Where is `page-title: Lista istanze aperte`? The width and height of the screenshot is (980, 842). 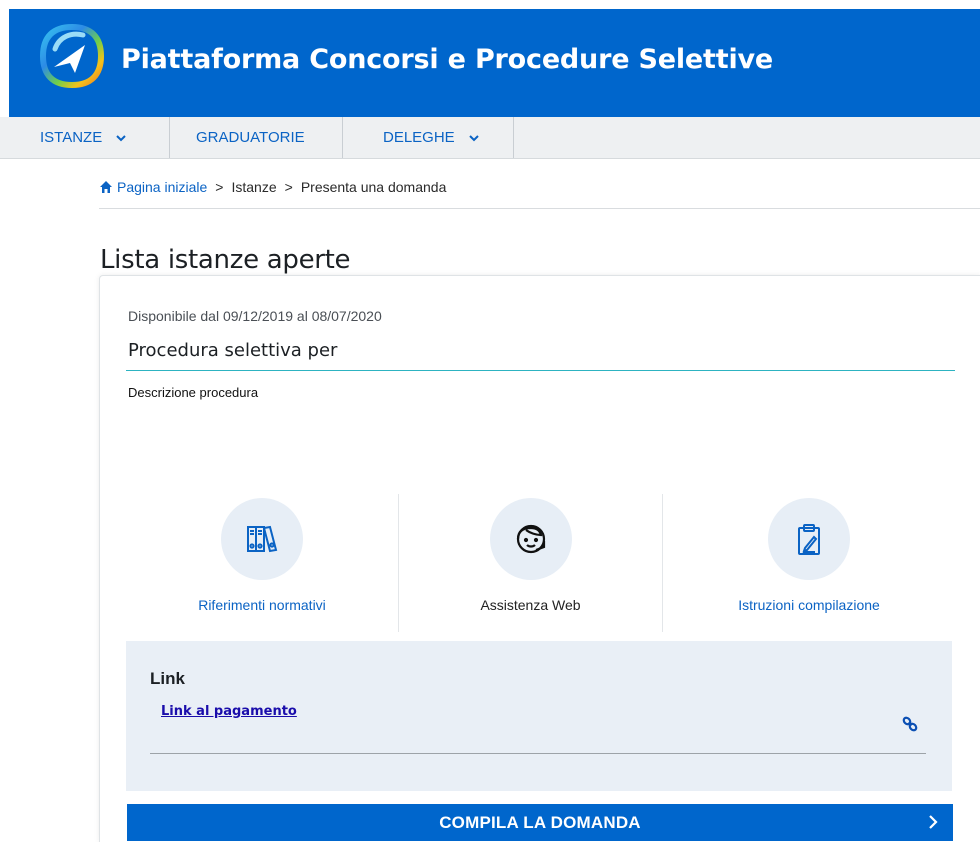
page-title: Lista istanze aperte is located at coordinates (225, 260).